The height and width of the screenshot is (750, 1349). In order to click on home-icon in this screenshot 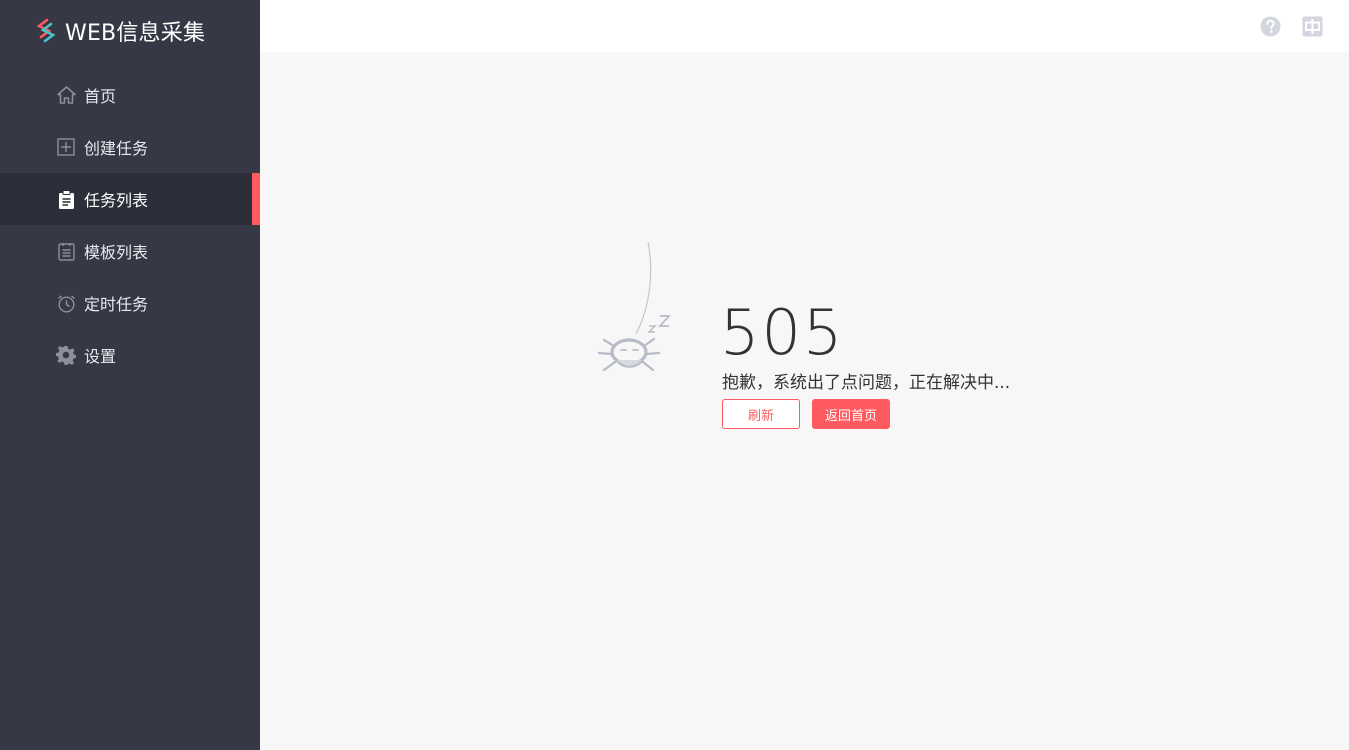, I will do `click(66, 95)`.